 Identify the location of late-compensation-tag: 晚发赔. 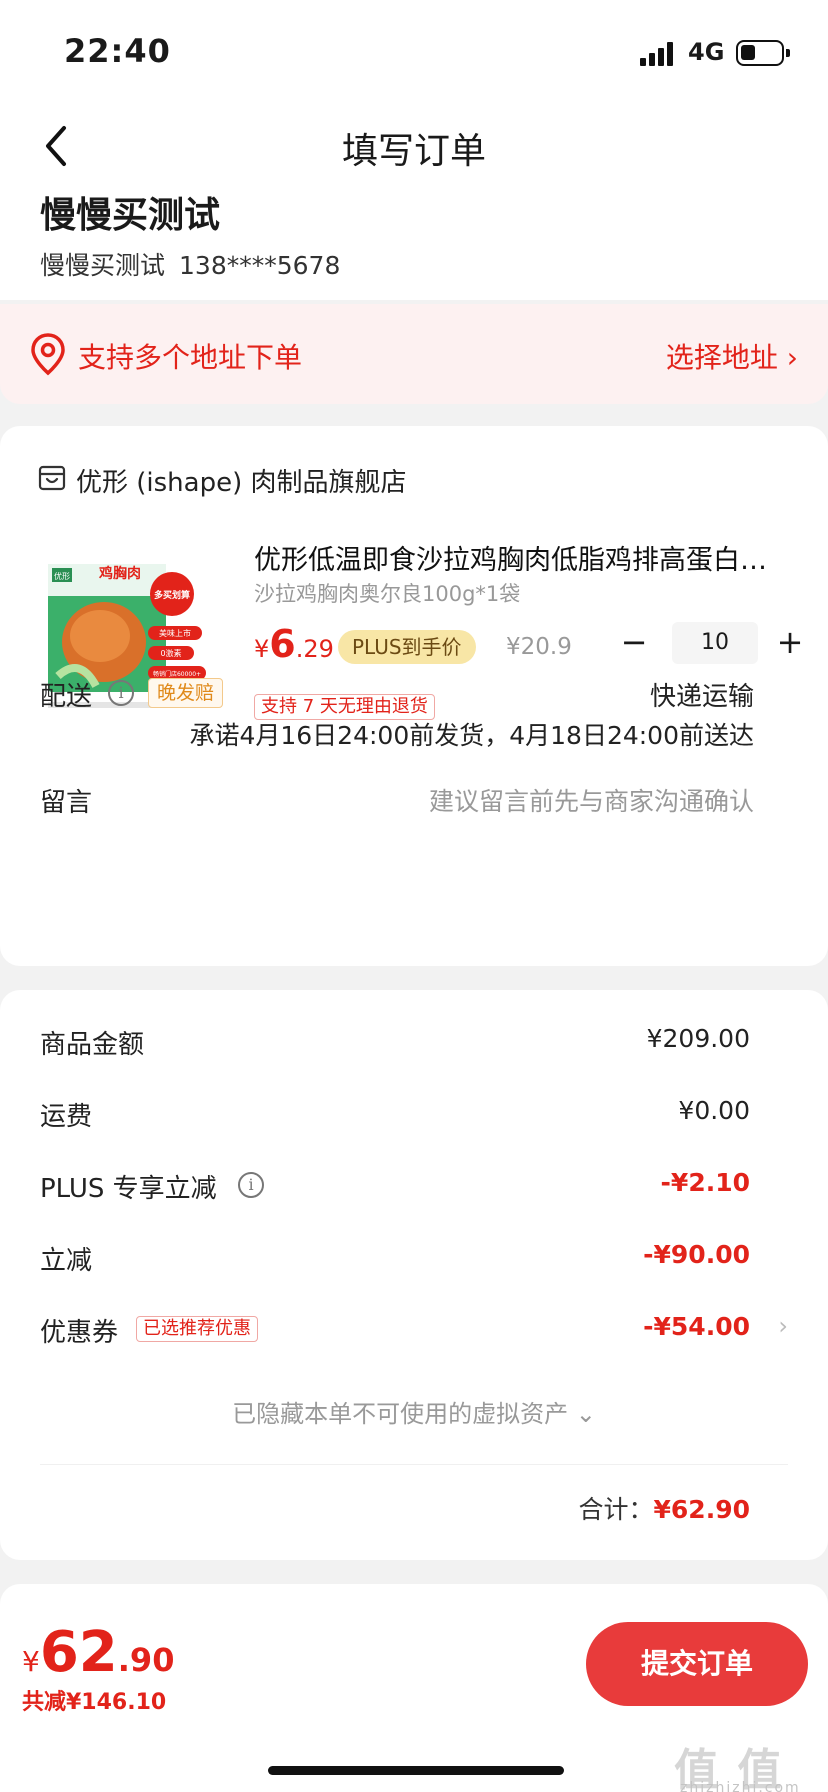
(186, 693).